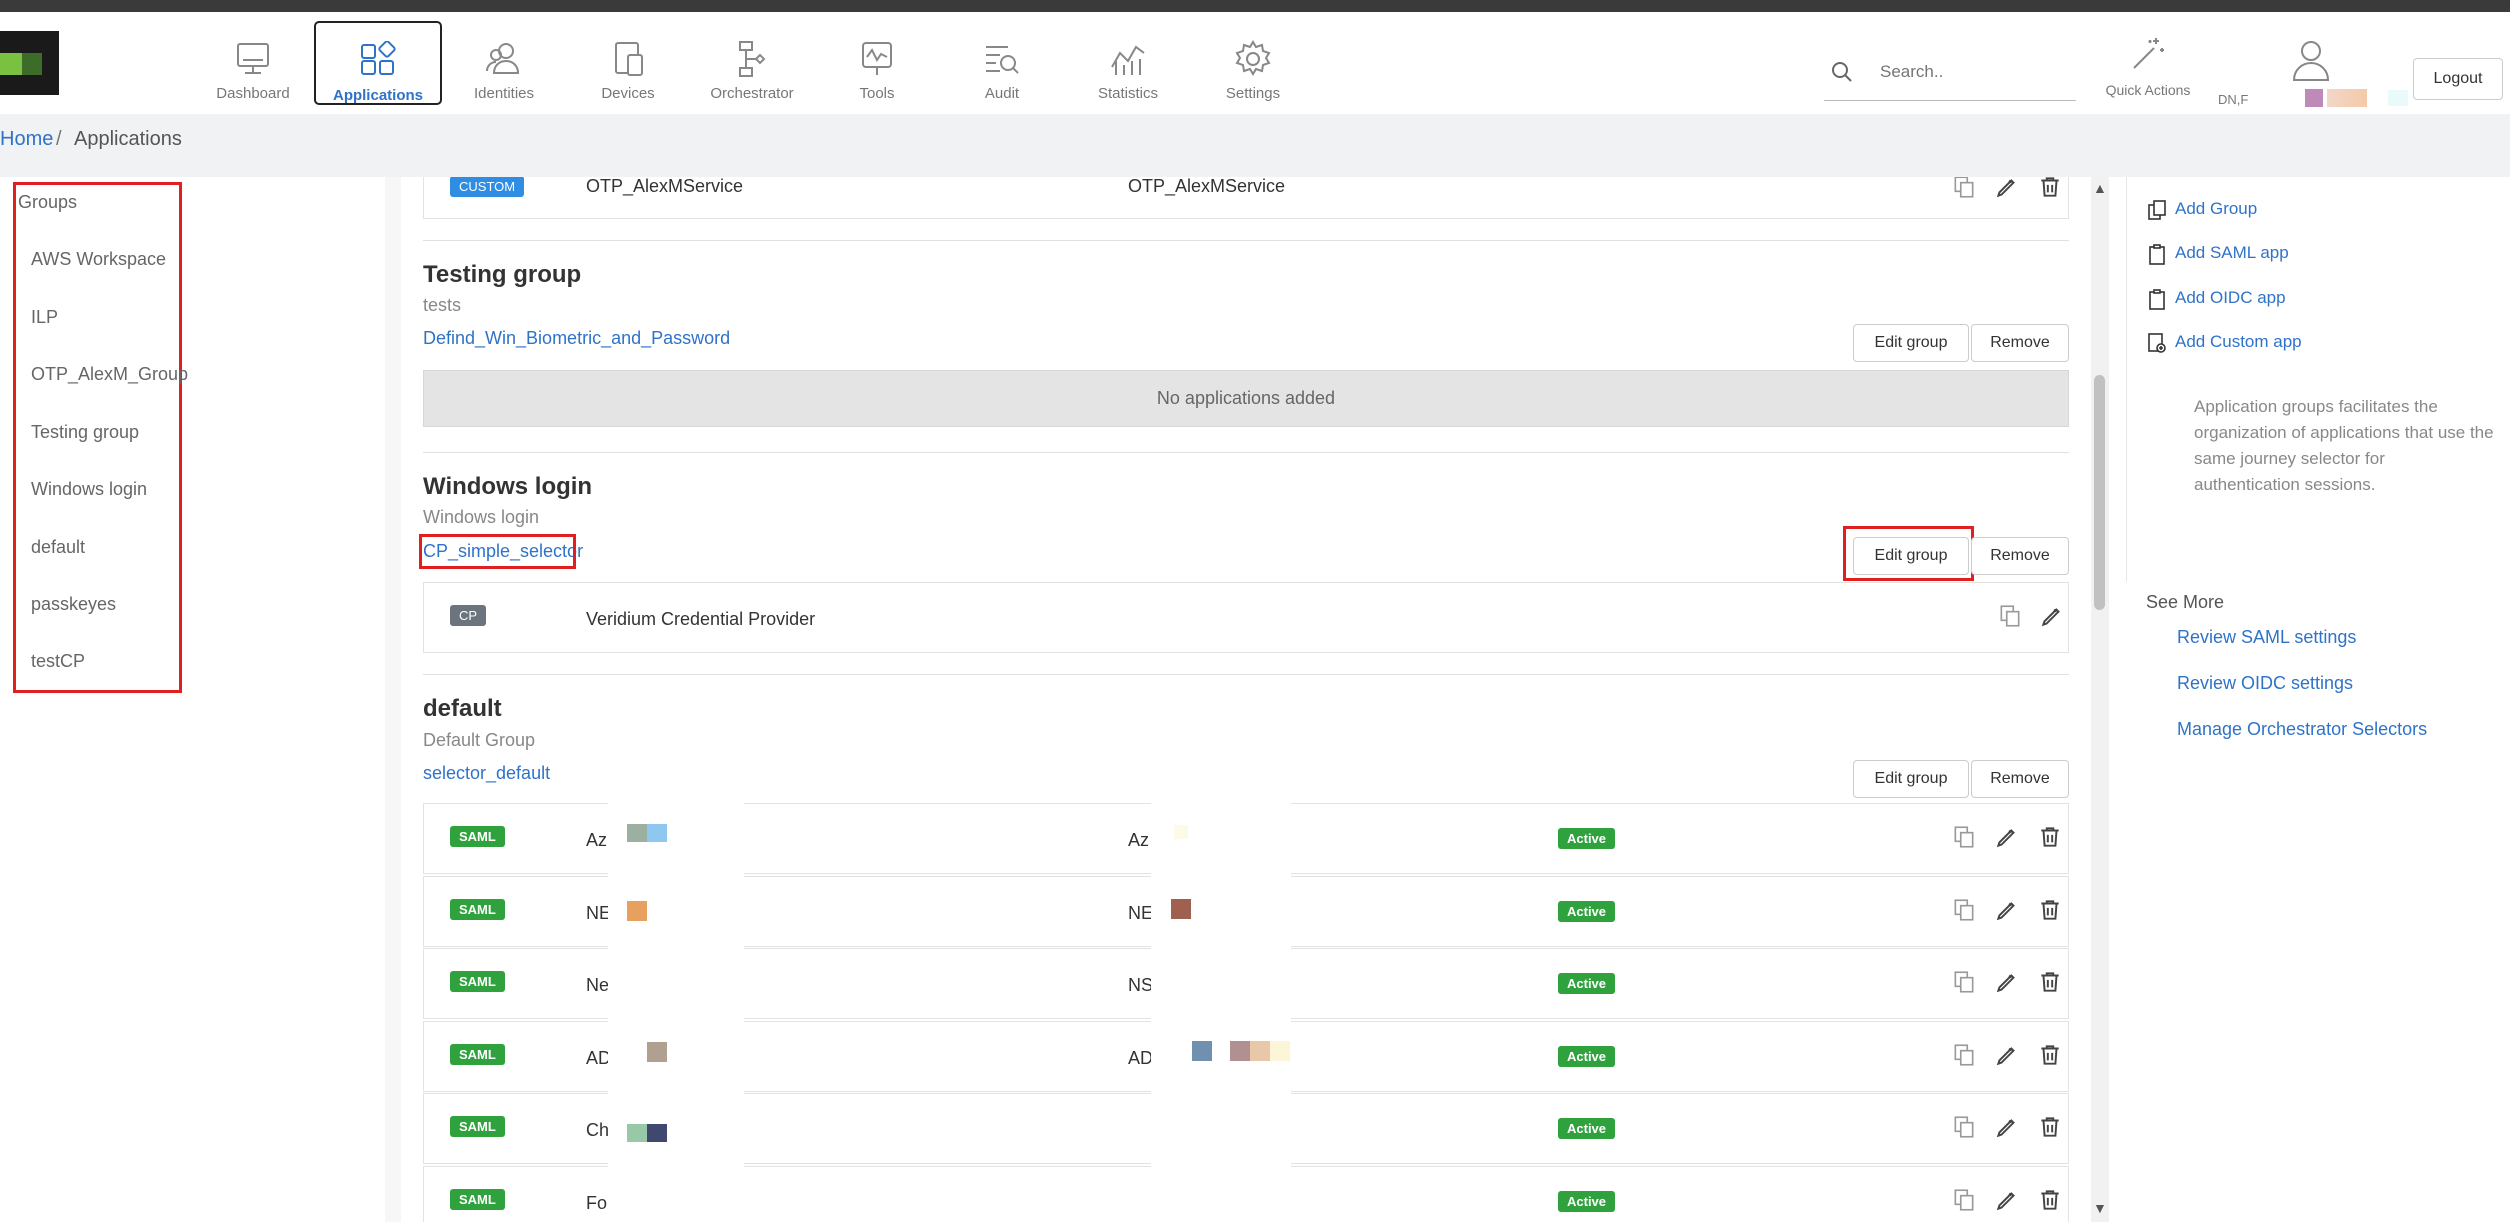 The width and height of the screenshot is (2510, 1222). What do you see at coordinates (486, 773) in the screenshot?
I see `group-selector-link: selector_default` at bounding box center [486, 773].